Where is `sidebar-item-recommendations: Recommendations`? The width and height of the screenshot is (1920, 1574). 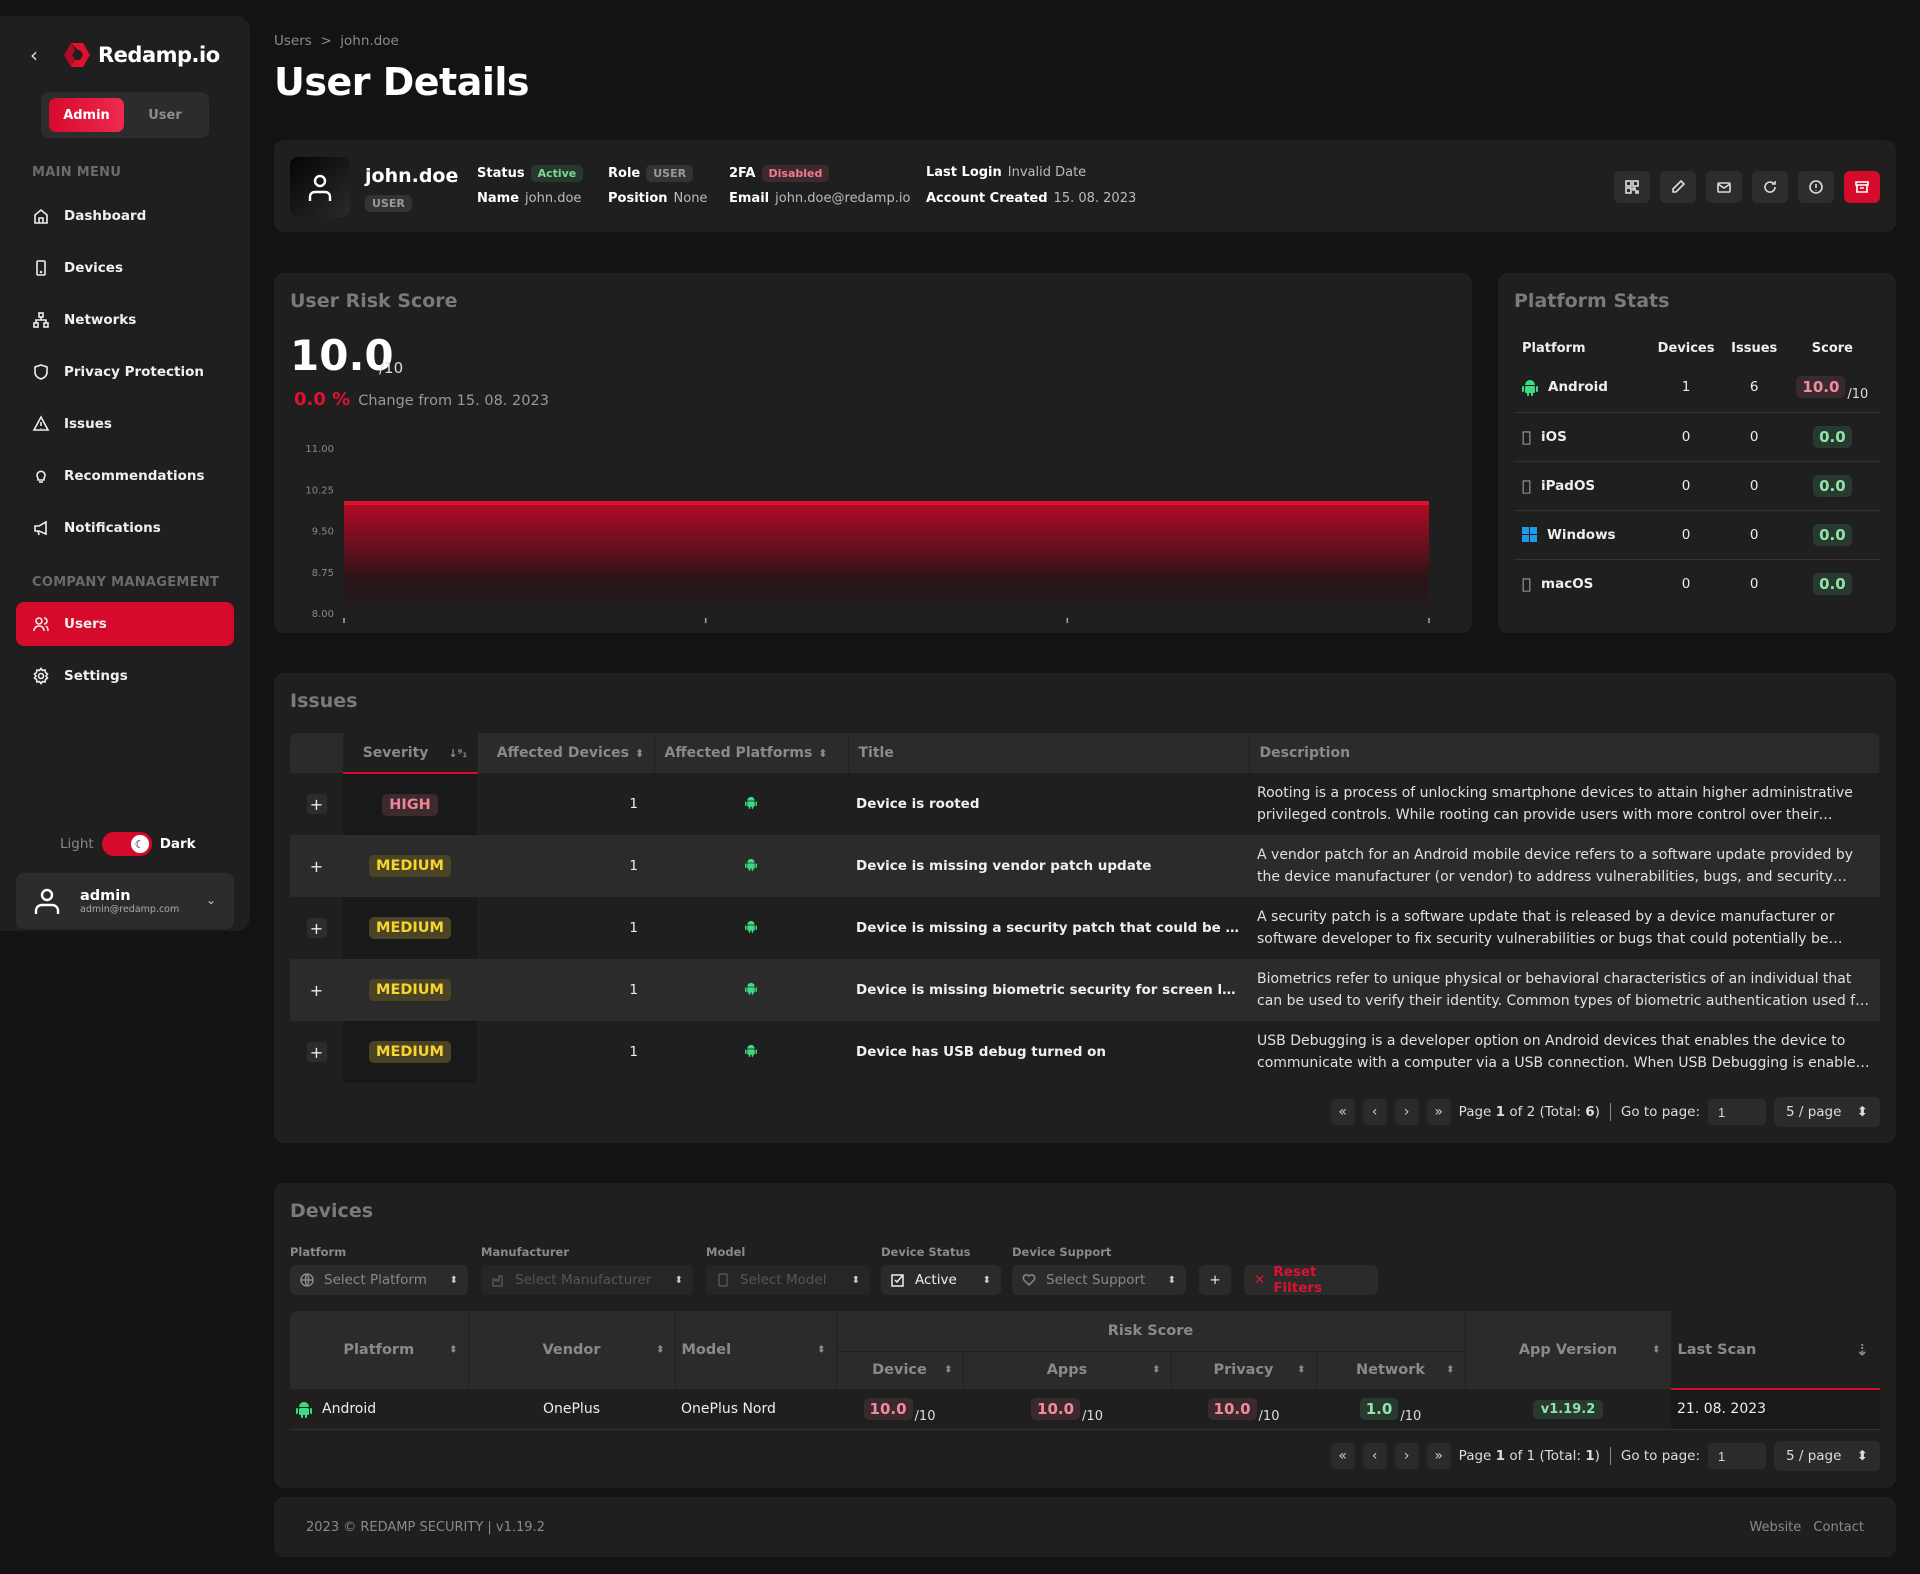 sidebar-item-recommendations: Recommendations is located at coordinates (125, 476).